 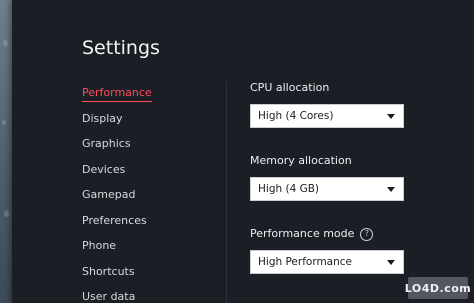 I want to click on cpu-allocation-select: High (4 Cores), so click(x=327, y=116).